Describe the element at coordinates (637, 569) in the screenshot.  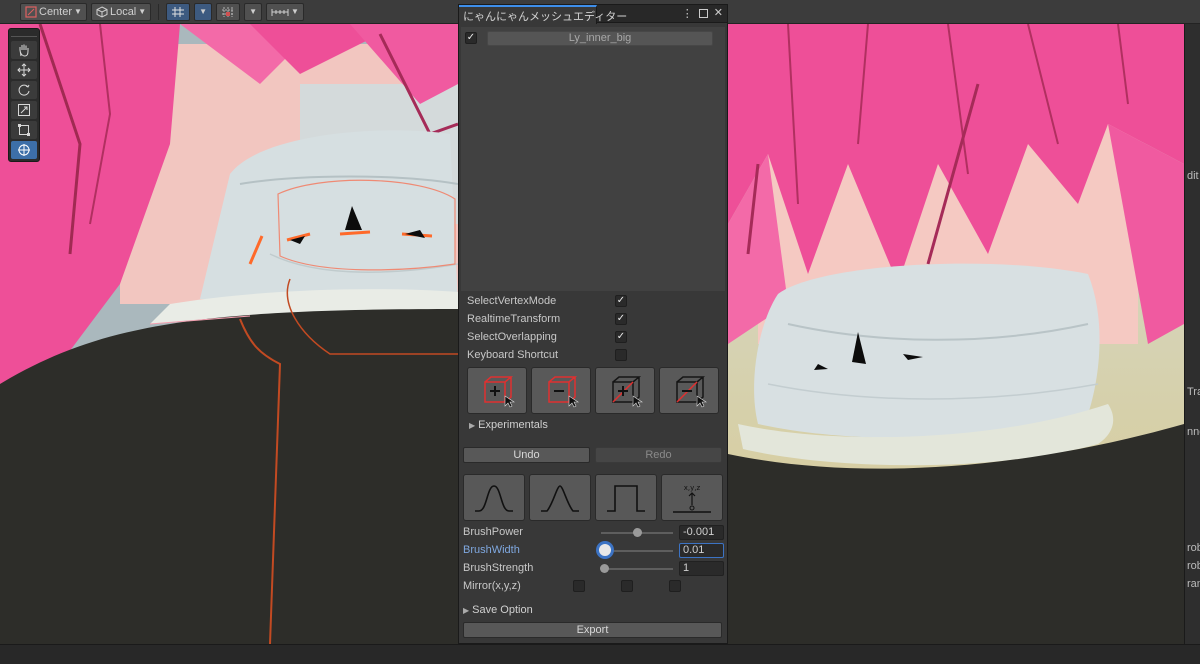
I see `brush-strength-track` at that location.